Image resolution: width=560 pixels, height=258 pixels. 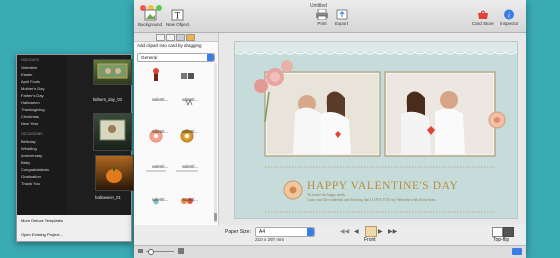 I want to click on clipart-hint: Add clipart into card by dragging, so click(x=169, y=45).